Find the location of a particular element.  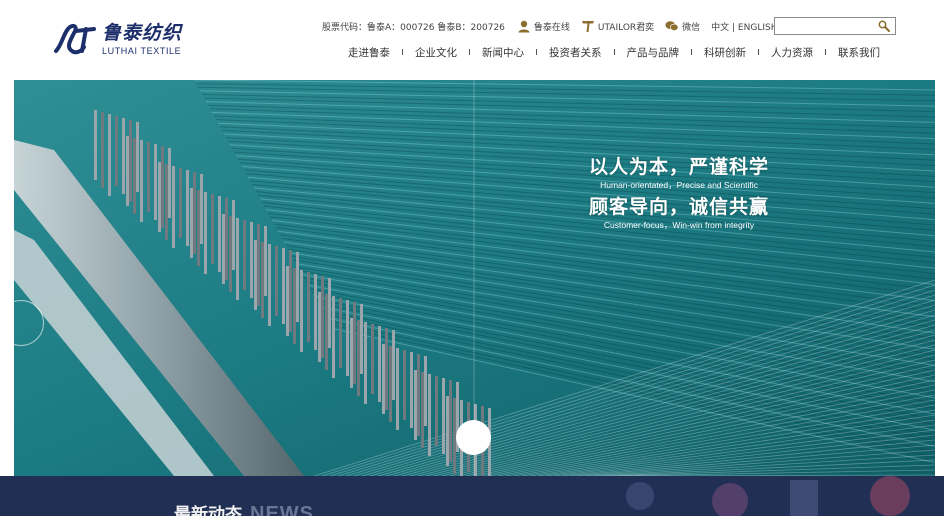

wechat-icon is located at coordinates (672, 26).